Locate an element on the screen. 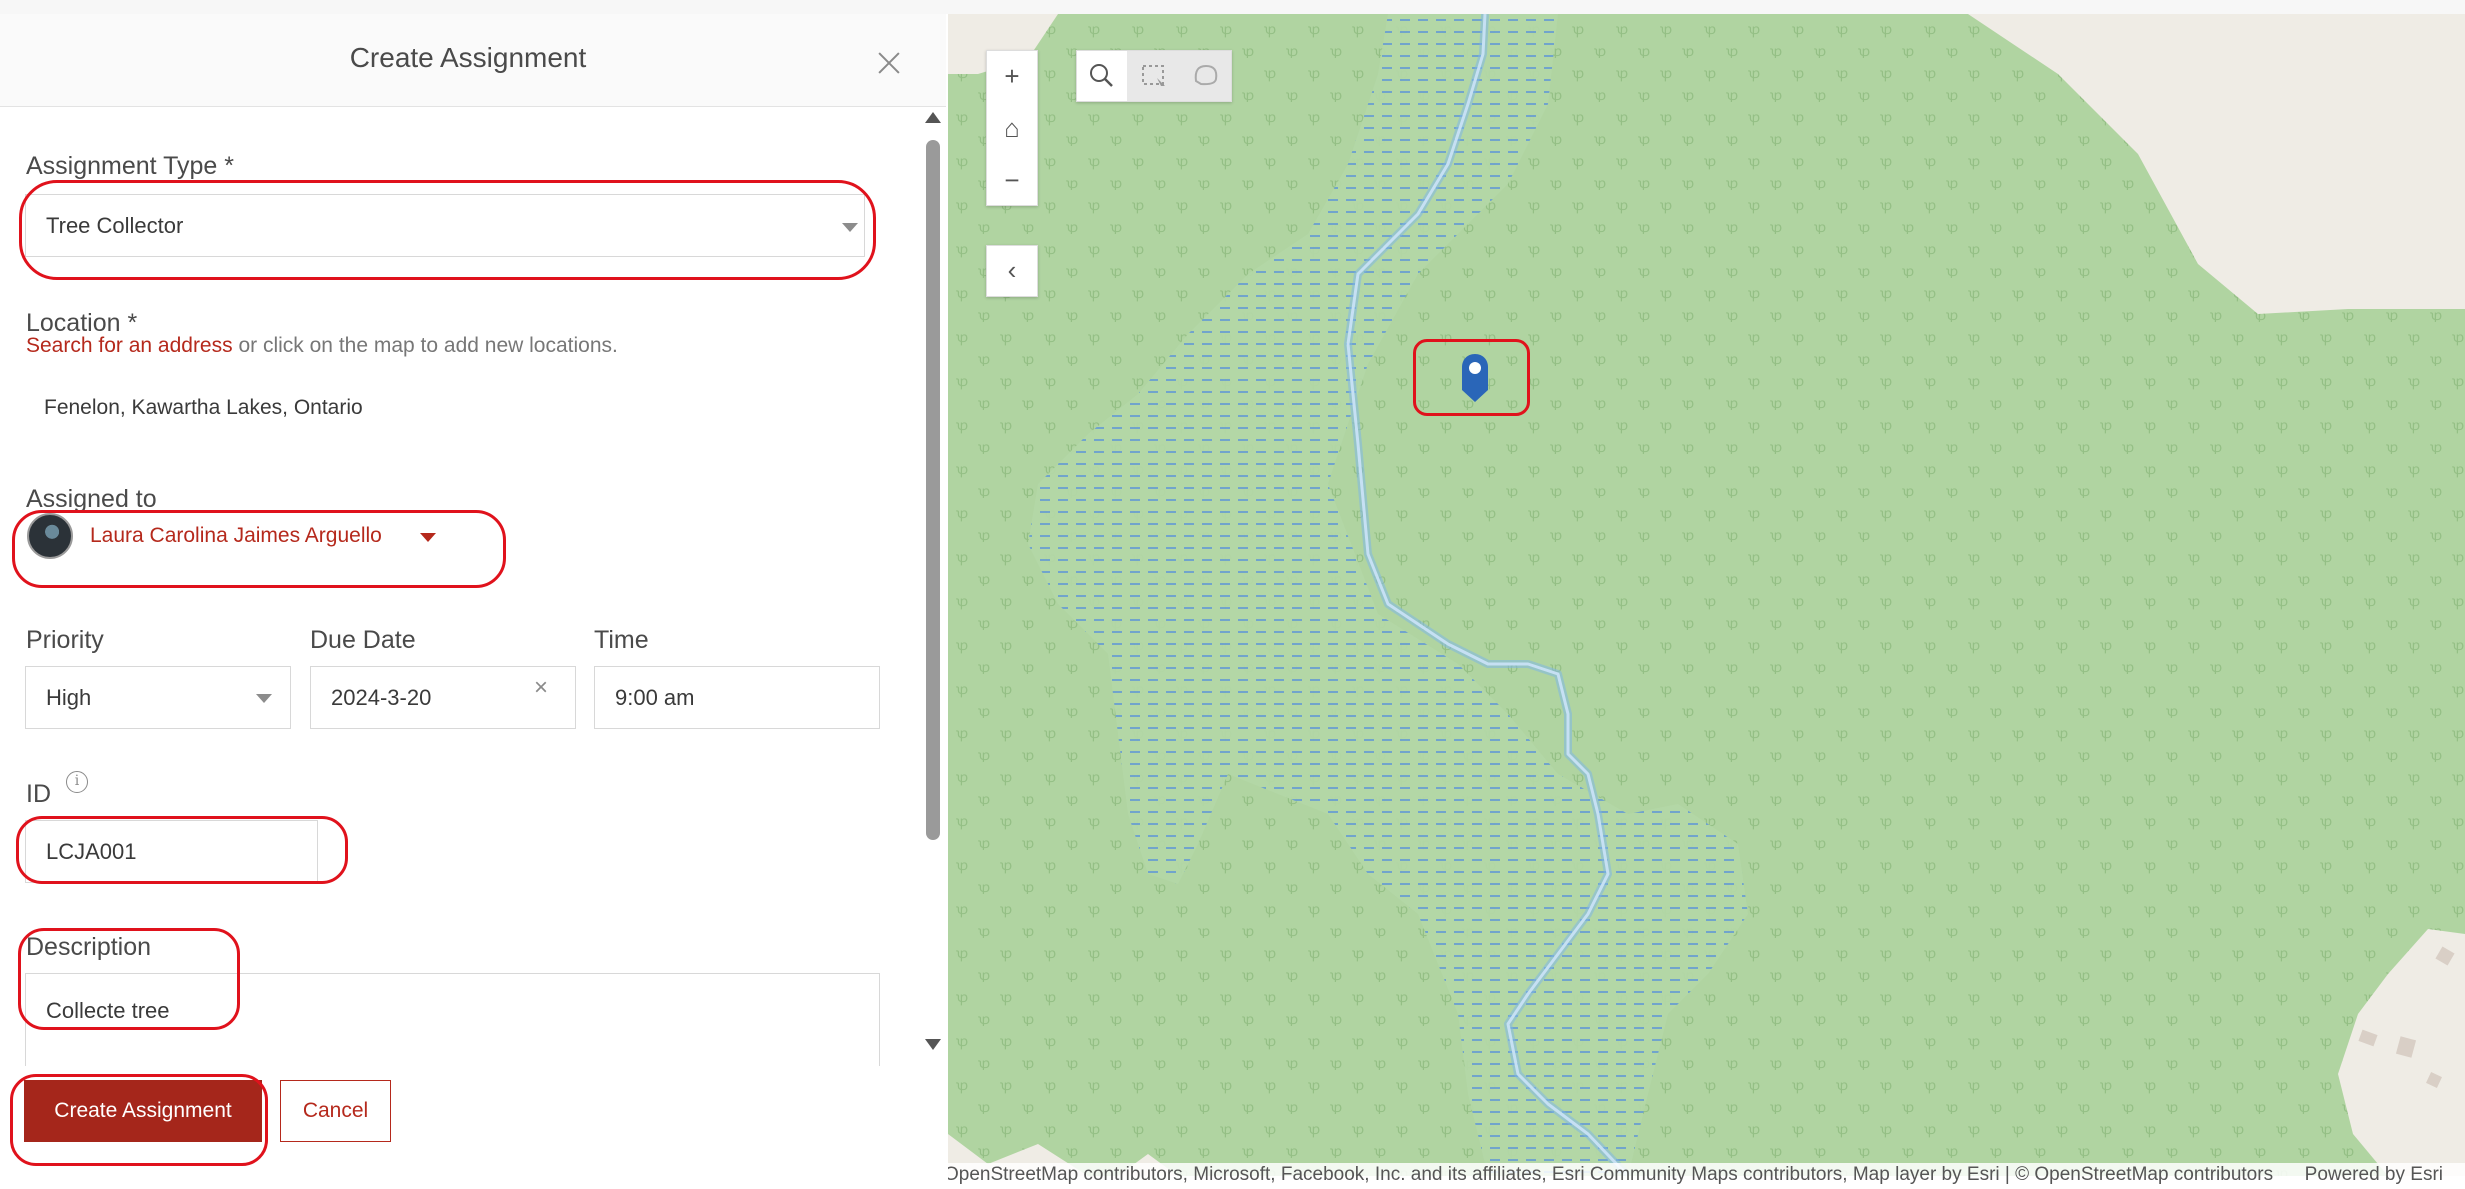 This screenshot has height=1189, width=2465. create-assignment-button: Create Assignment is located at coordinates (143, 1111).